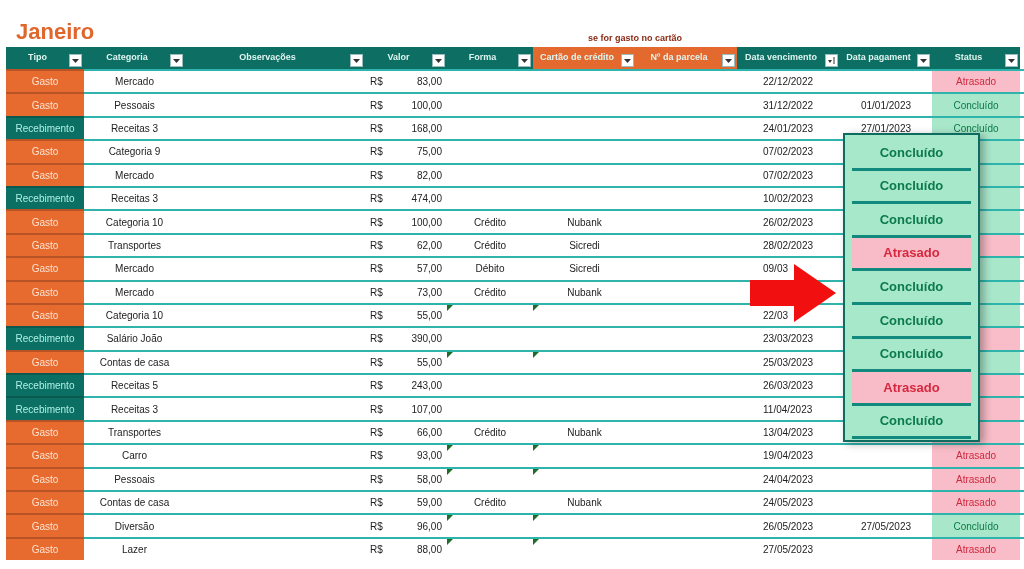  I want to click on table-cell-text: 23/03/2023, so click(788, 339).